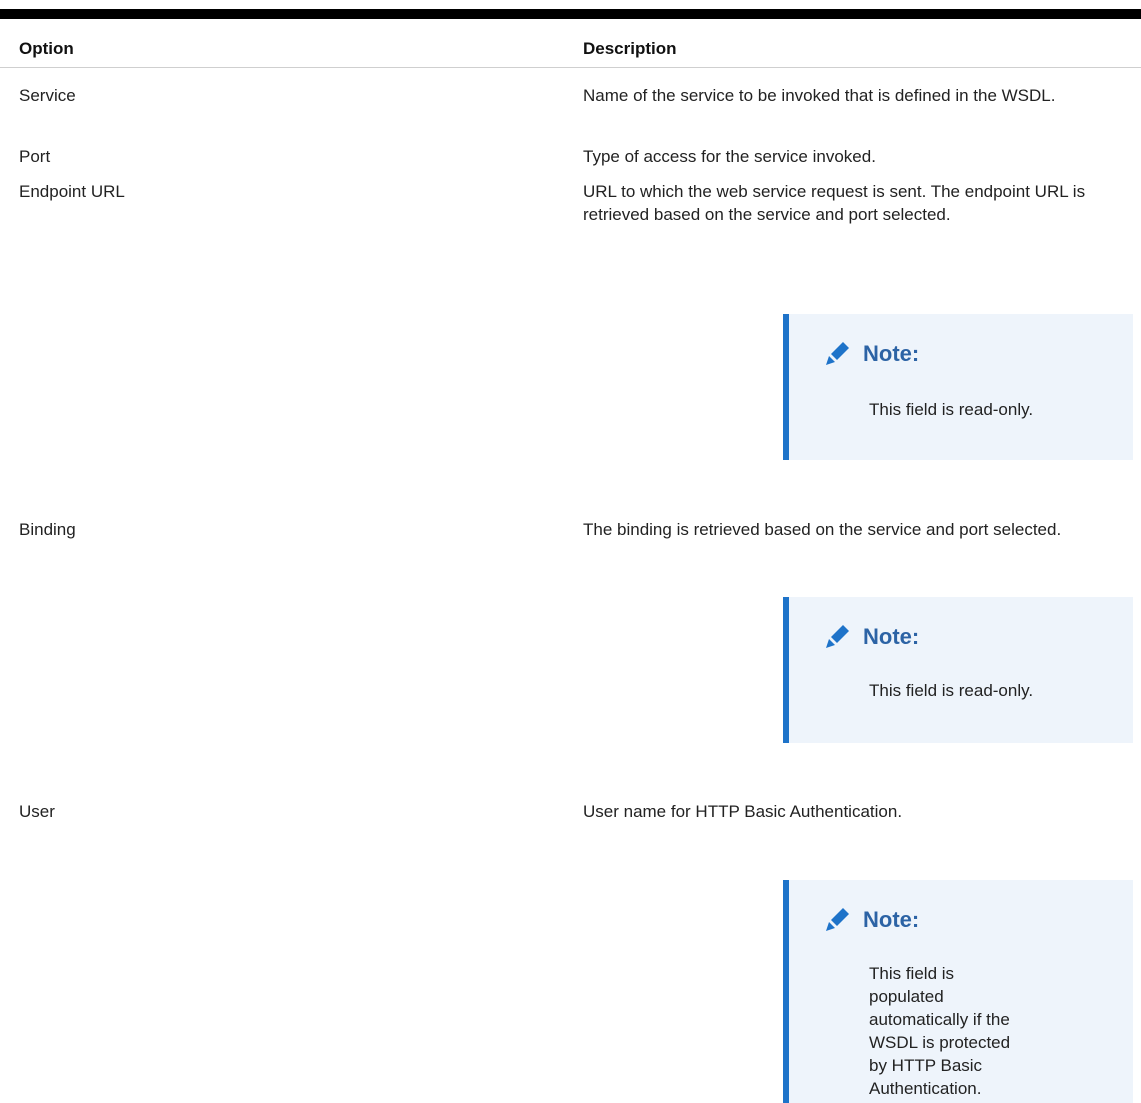  I want to click on description-cell: User name for HTTP Basic Authentication., so click(743, 811).